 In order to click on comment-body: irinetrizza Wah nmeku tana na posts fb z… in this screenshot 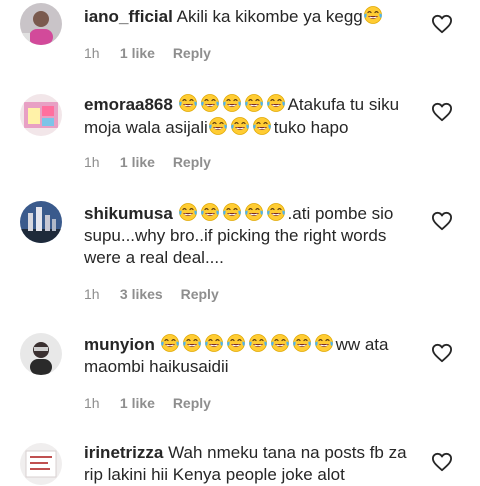, I will do `click(249, 464)`.